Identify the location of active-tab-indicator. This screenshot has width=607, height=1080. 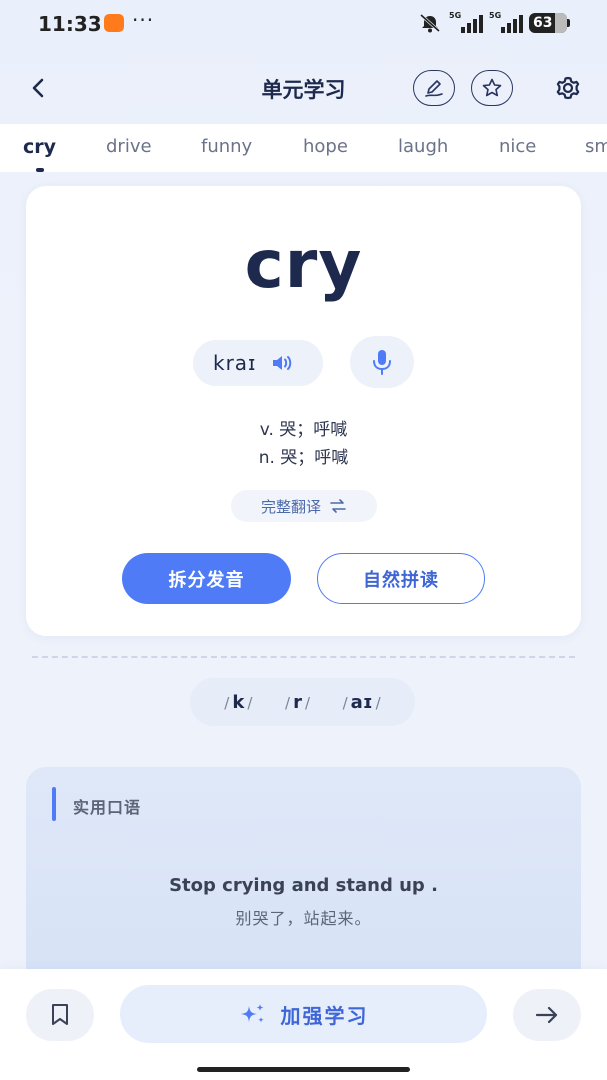
(40, 170).